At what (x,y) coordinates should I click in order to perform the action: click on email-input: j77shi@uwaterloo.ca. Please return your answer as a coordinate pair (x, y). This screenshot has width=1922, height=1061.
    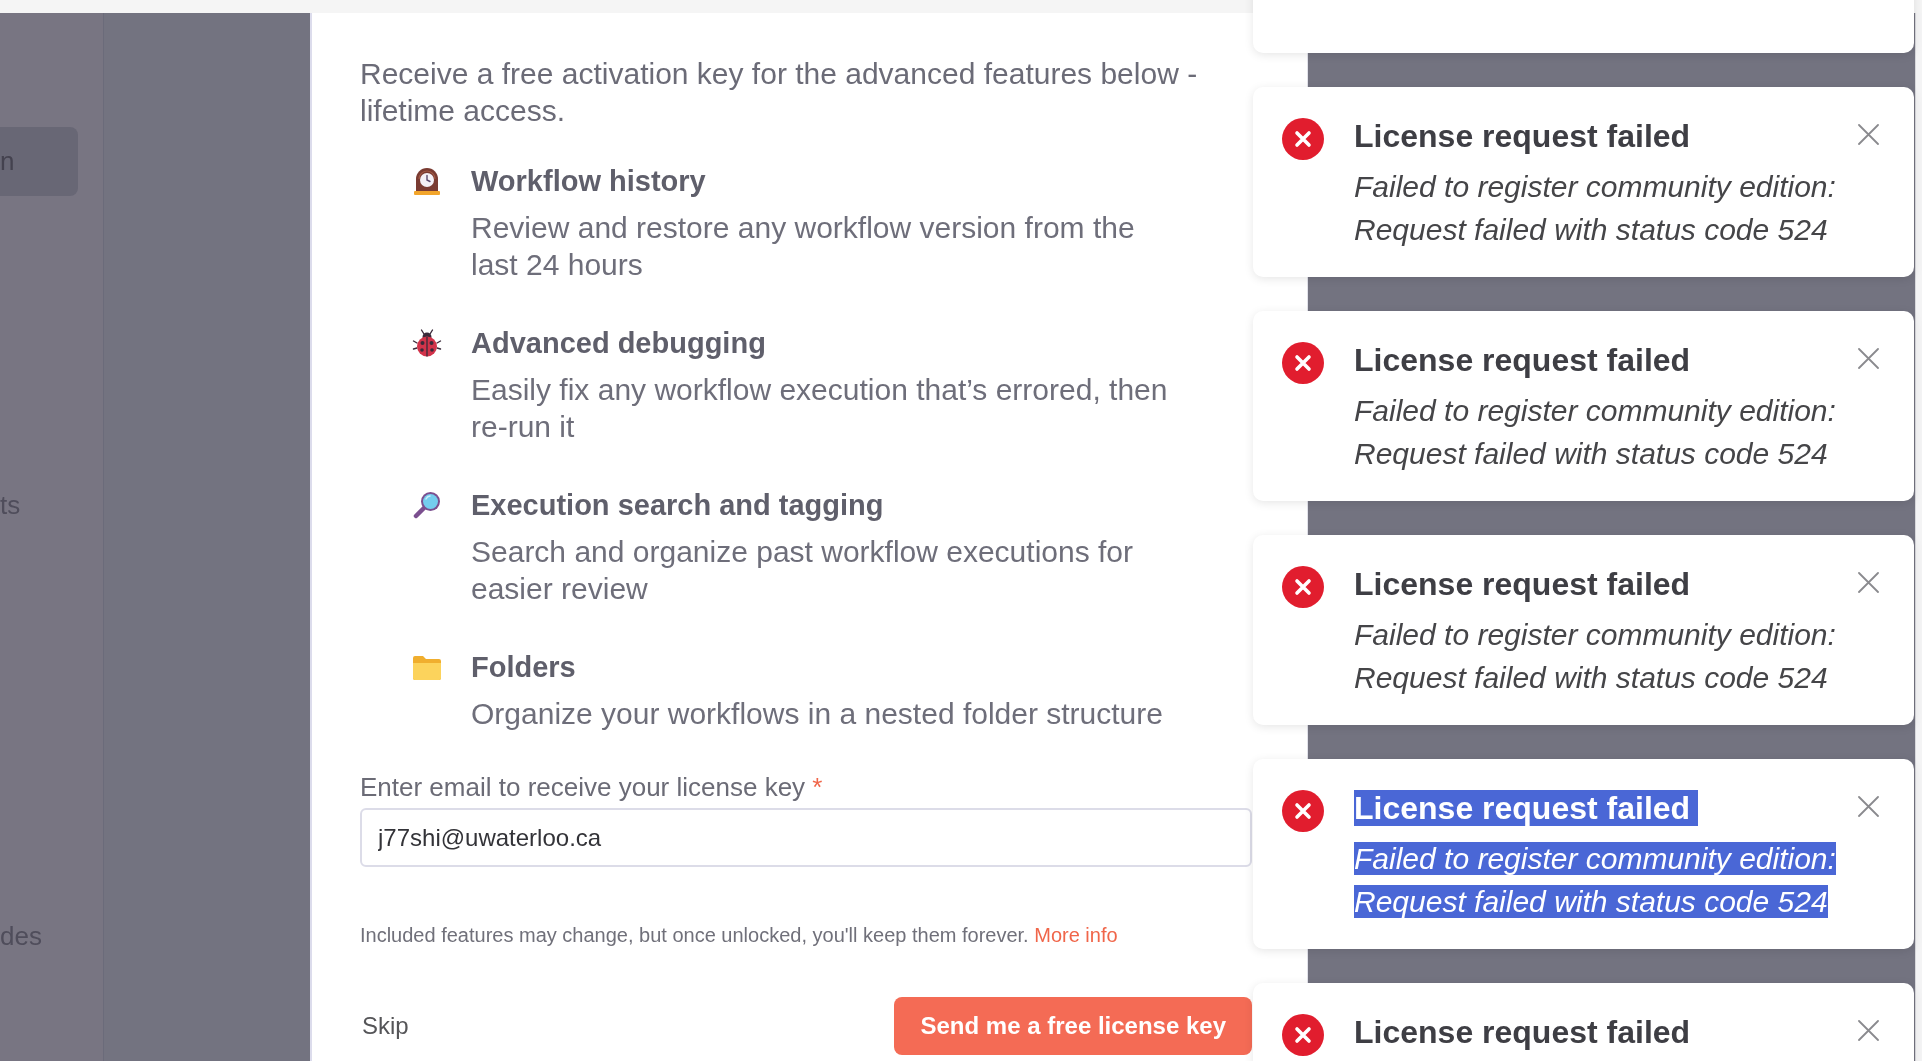
    Looking at the image, I should click on (806, 837).